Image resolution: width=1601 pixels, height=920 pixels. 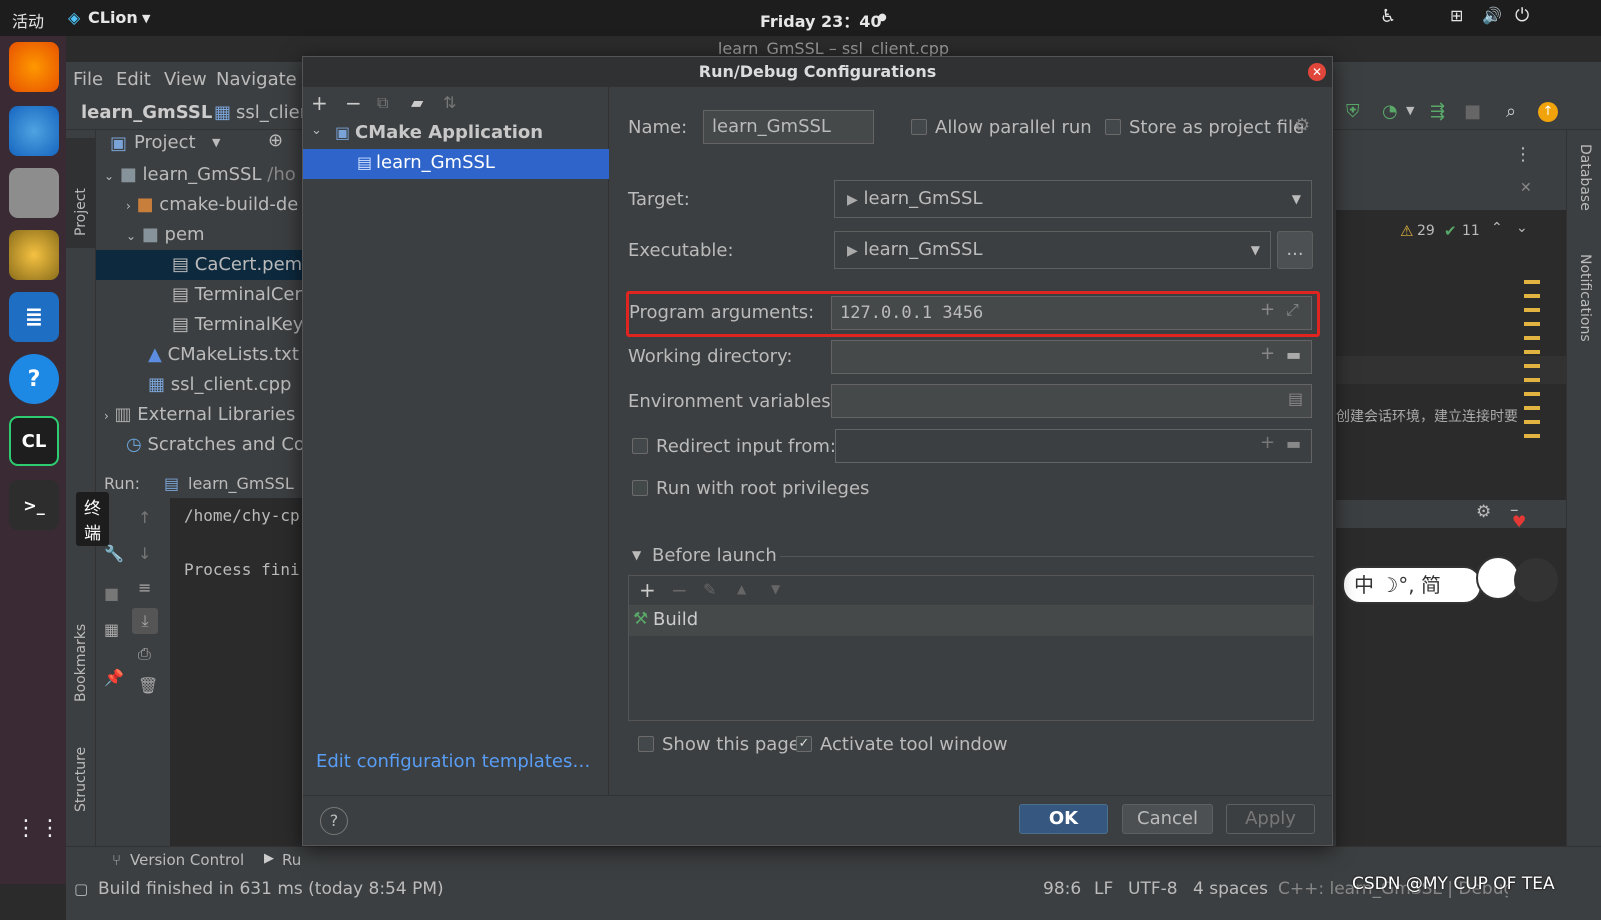 What do you see at coordinates (187, 860) in the screenshot?
I see `version-control-tab: Version Control` at bounding box center [187, 860].